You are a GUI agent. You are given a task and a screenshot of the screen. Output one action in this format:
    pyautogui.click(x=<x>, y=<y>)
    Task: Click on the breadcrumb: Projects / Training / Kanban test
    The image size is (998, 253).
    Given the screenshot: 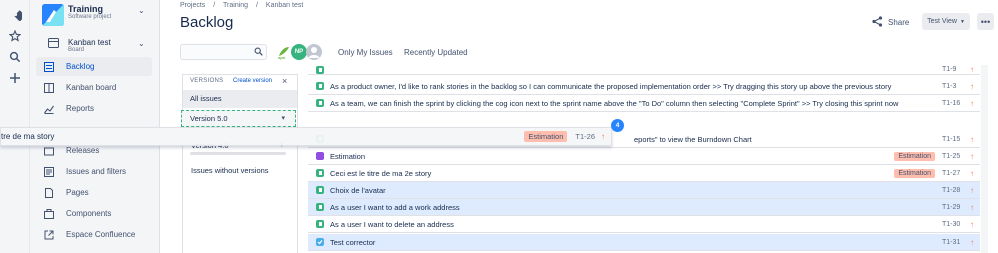 What is the action you would take?
    pyautogui.click(x=244, y=5)
    